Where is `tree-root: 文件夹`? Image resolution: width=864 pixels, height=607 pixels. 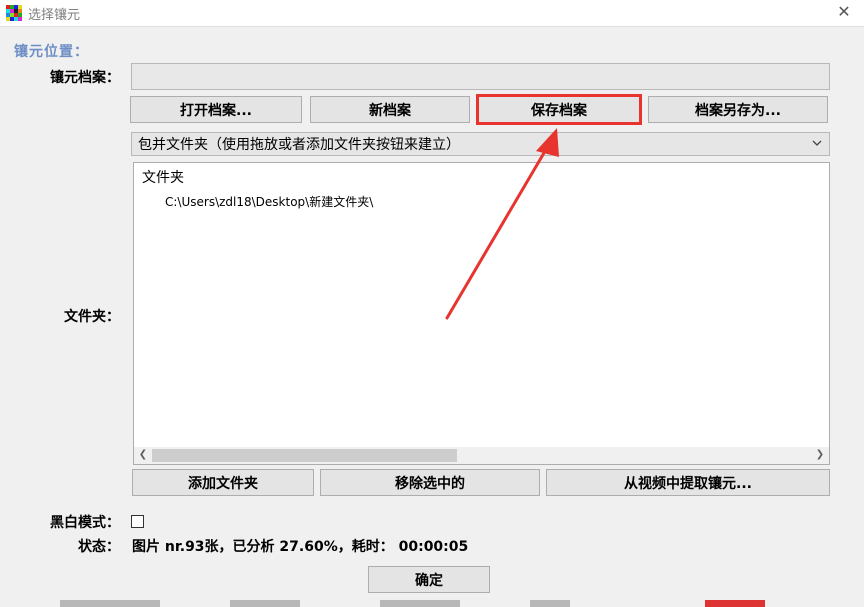 tree-root: 文件夹 is located at coordinates (163, 177).